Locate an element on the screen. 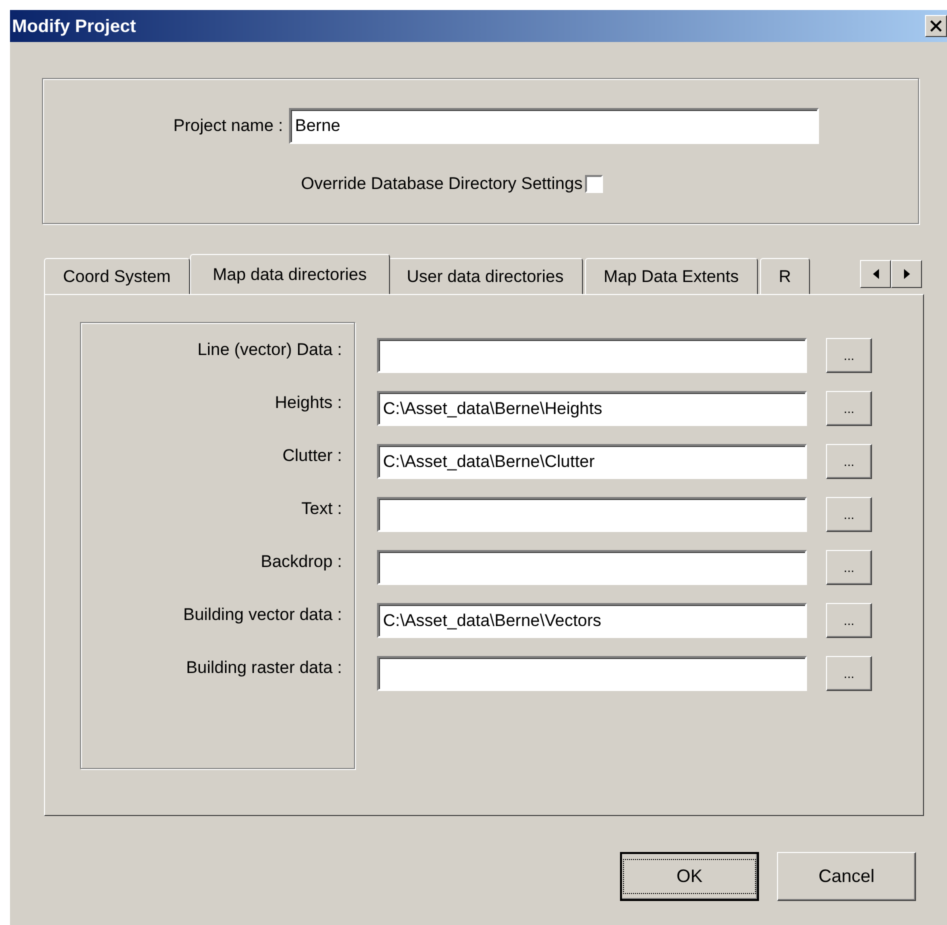  field-label: Building raster data : is located at coordinates (264, 668).